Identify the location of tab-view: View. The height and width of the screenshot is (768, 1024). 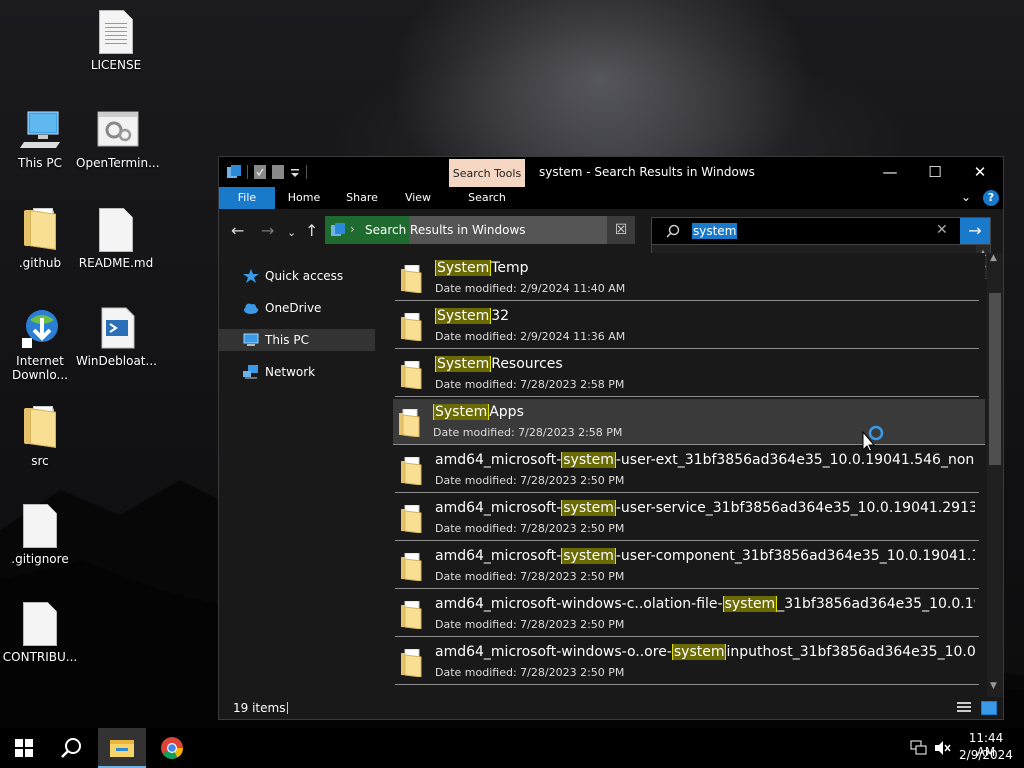
(418, 198).